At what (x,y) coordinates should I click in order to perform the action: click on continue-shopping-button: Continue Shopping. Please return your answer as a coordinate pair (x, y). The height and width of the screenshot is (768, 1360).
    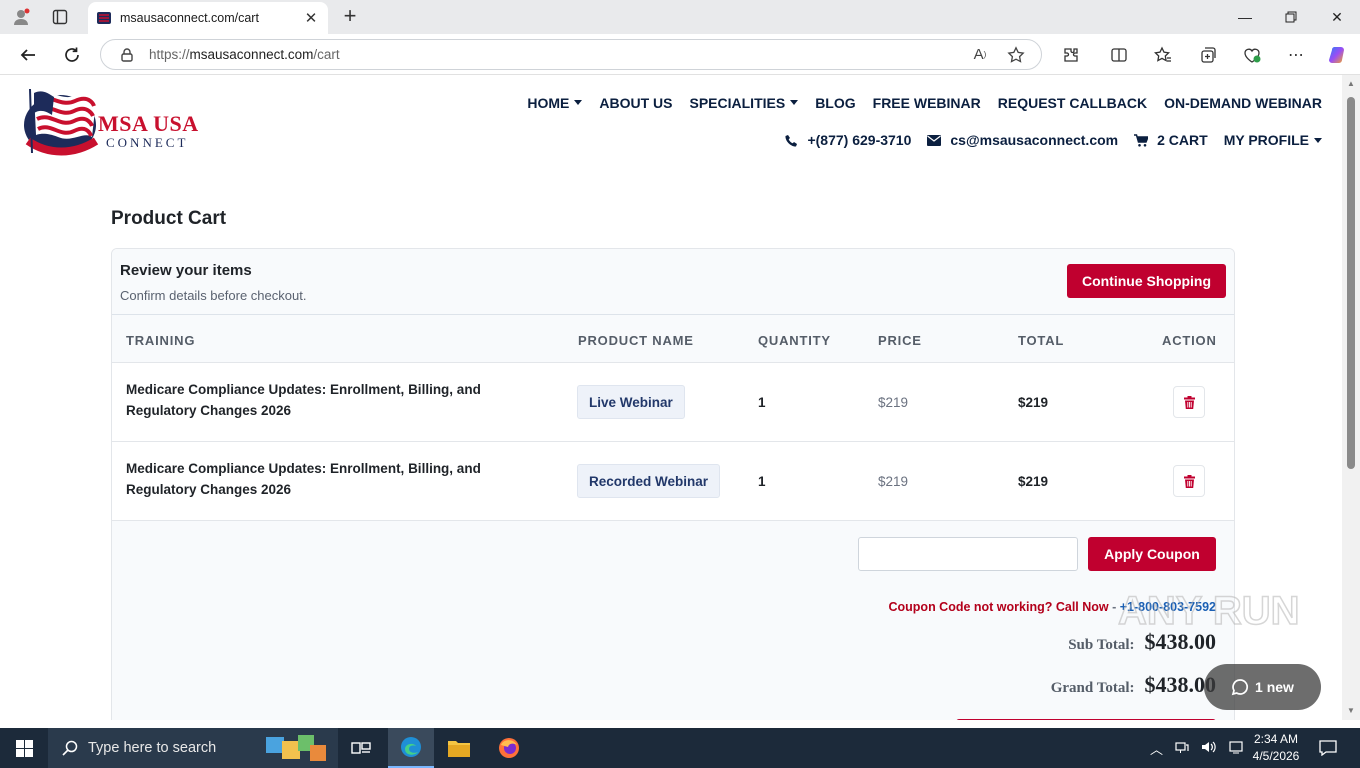
    Looking at the image, I should click on (1146, 281).